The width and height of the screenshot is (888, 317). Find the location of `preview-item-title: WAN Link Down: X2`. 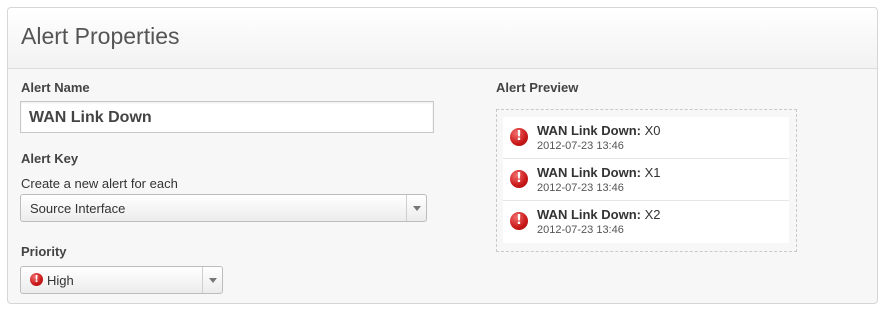

preview-item-title: WAN Link Down: X2 is located at coordinates (599, 214).